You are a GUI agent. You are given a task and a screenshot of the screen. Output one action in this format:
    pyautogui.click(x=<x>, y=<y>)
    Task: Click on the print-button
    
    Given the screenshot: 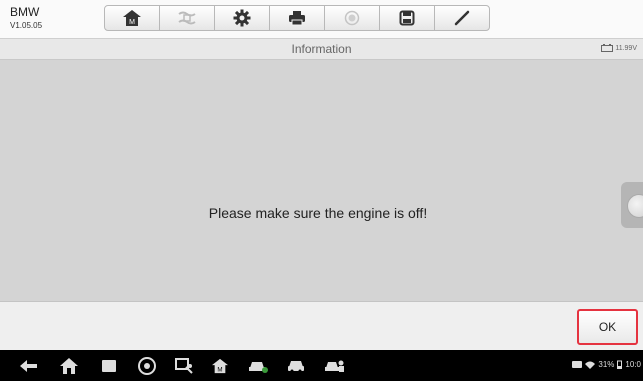 What is the action you would take?
    pyautogui.click(x=297, y=18)
    